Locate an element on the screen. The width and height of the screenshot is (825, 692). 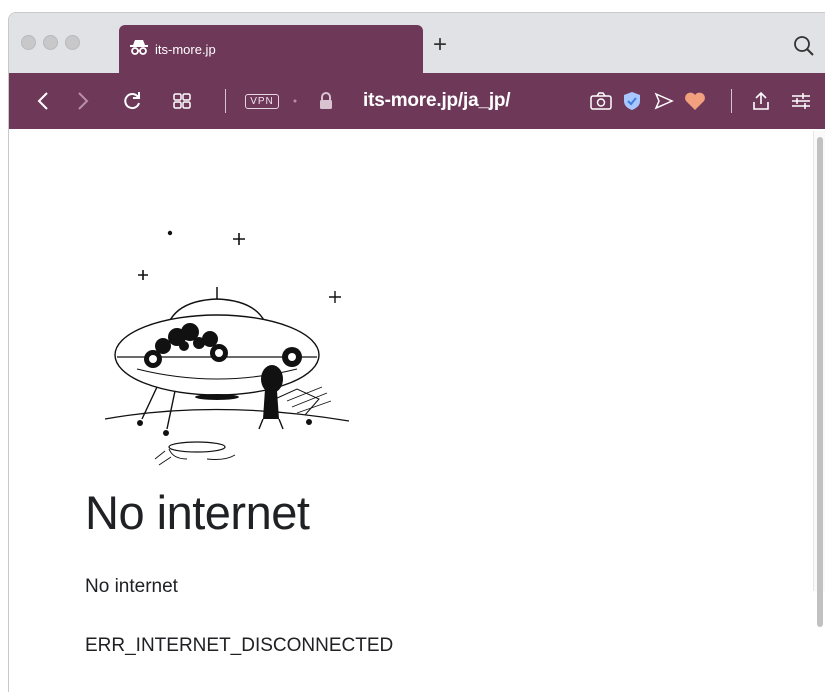
screenshot-button is located at coordinates (601, 101).